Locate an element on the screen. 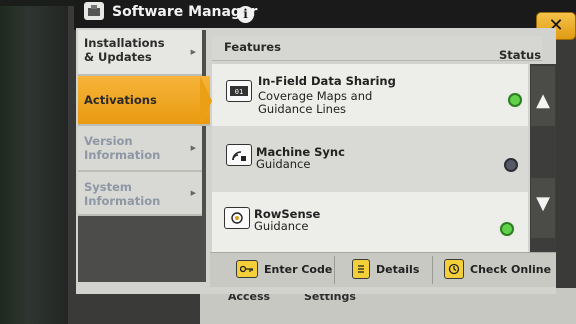  rowsense-icon is located at coordinates (237, 218).